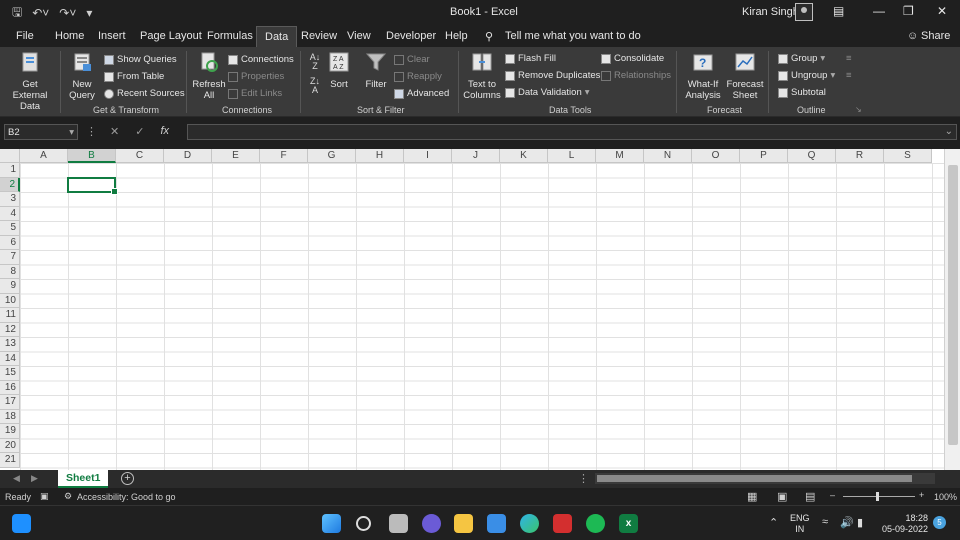  What do you see at coordinates (10, 271) in the screenshot?
I see `row-header: 8` at bounding box center [10, 271].